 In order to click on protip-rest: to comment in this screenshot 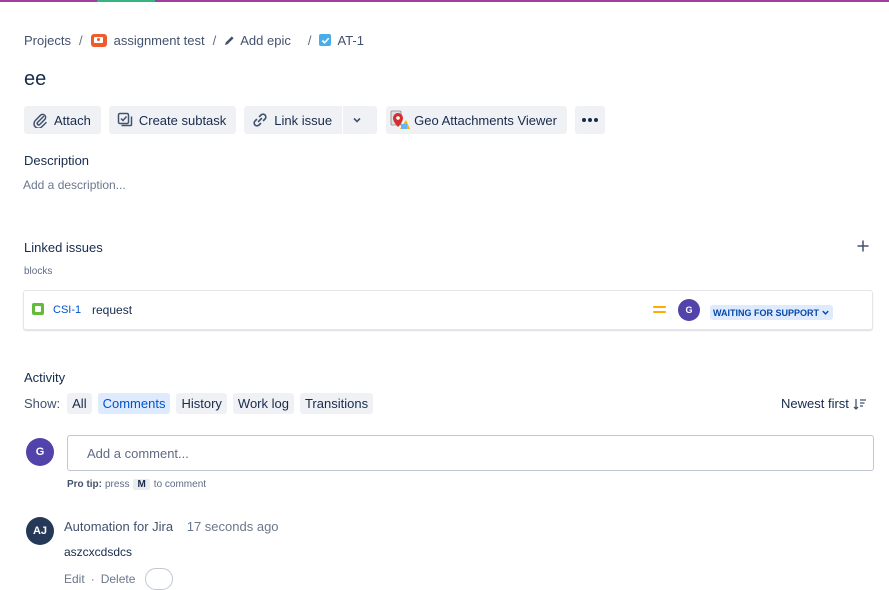, I will do `click(180, 484)`.